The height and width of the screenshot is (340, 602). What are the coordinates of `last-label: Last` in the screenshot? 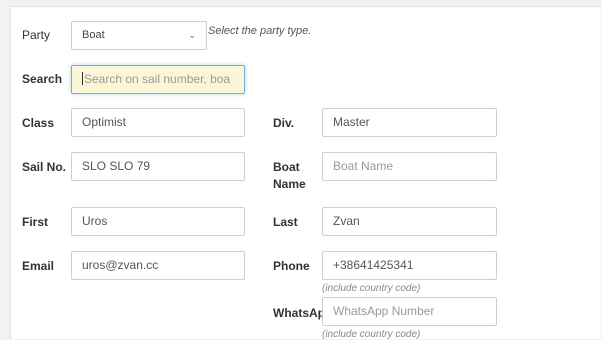 It's located at (285, 222).